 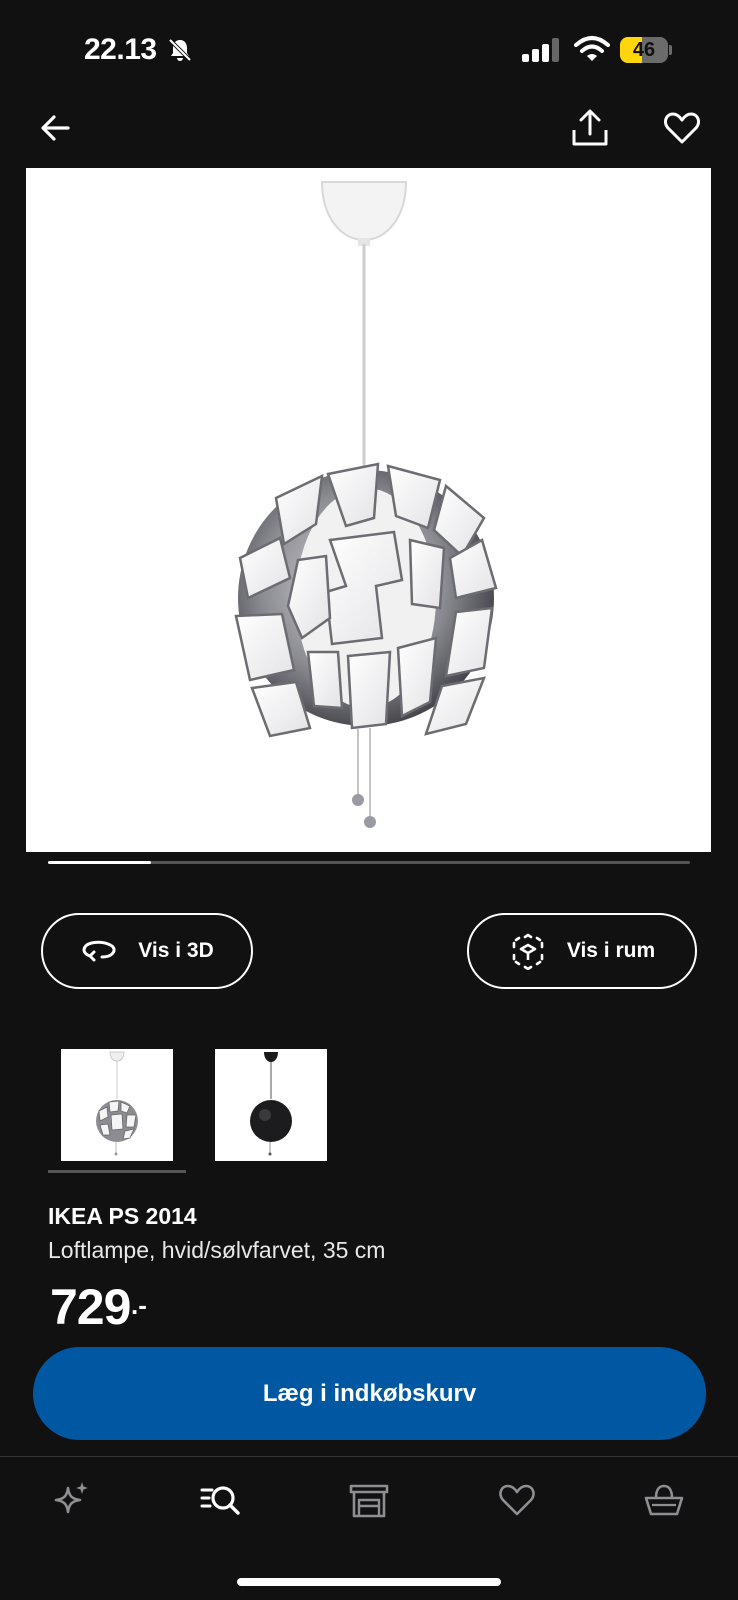 What do you see at coordinates (99, 862) in the screenshot?
I see `image-progress-indicator` at bounding box center [99, 862].